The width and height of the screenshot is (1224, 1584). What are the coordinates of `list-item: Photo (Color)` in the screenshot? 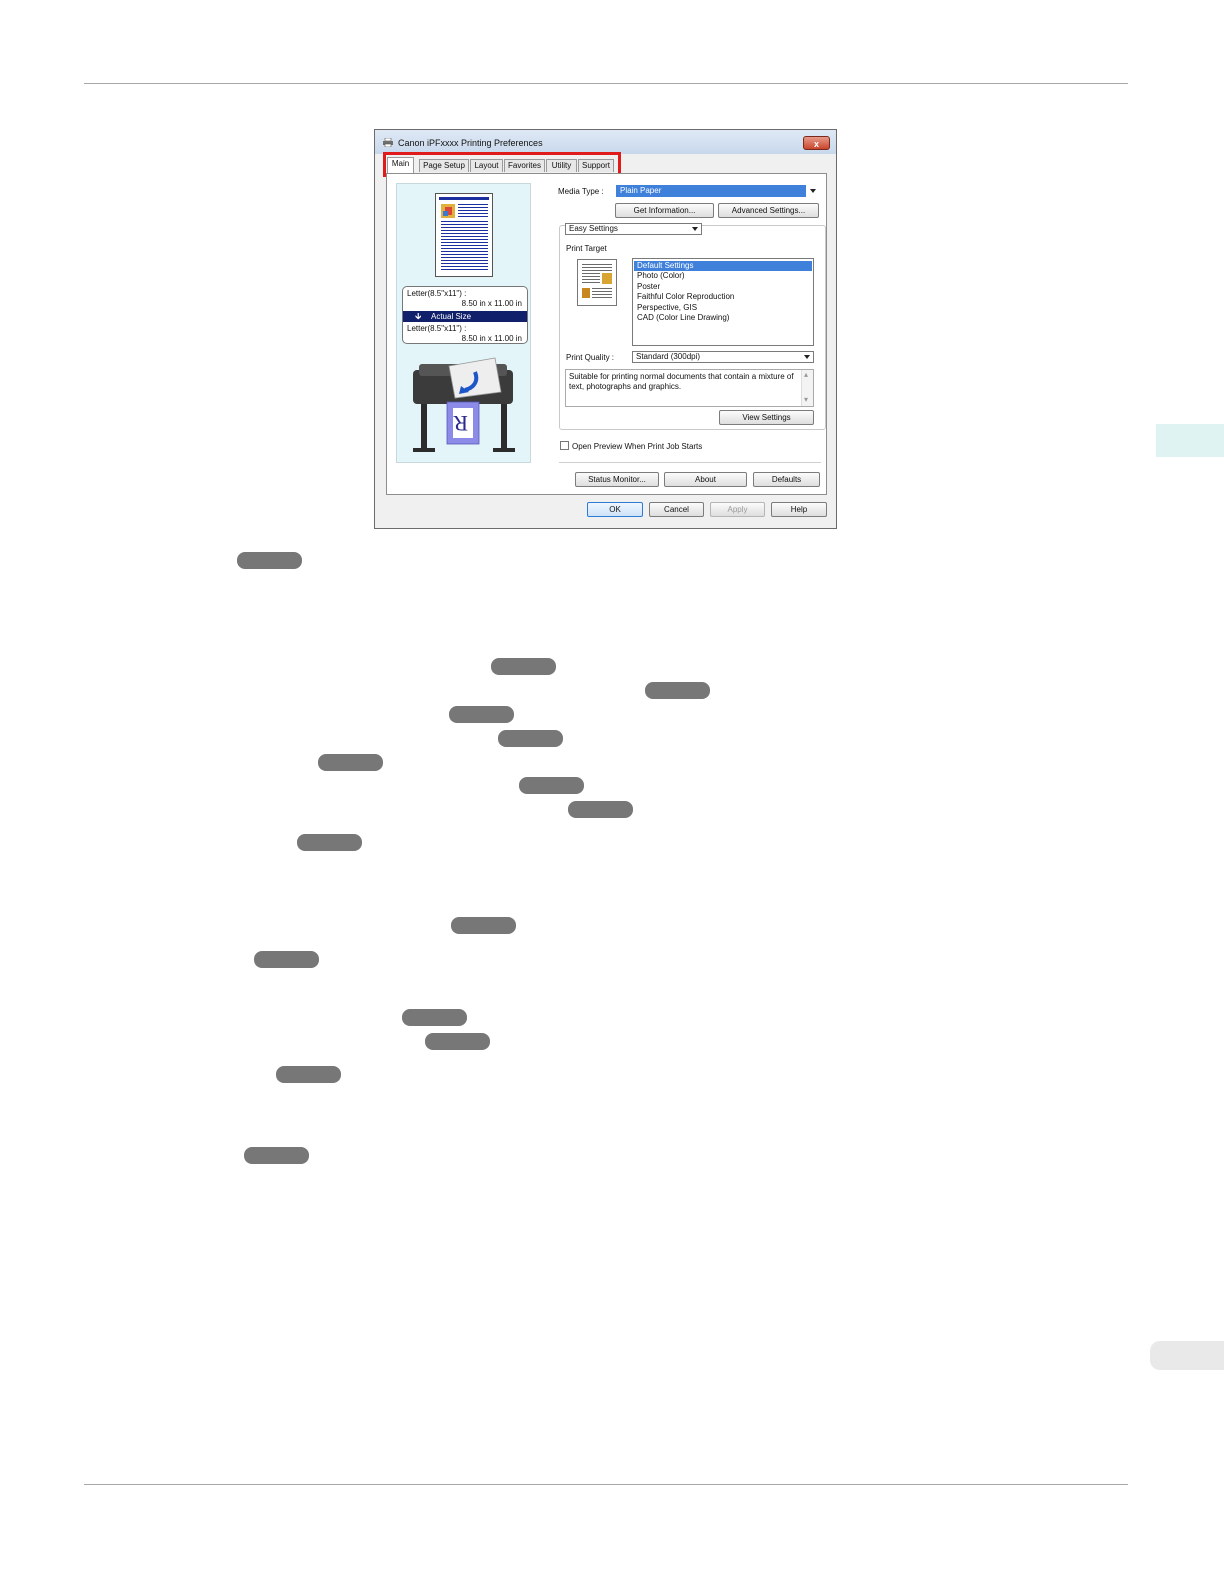 It's located at (661, 276).